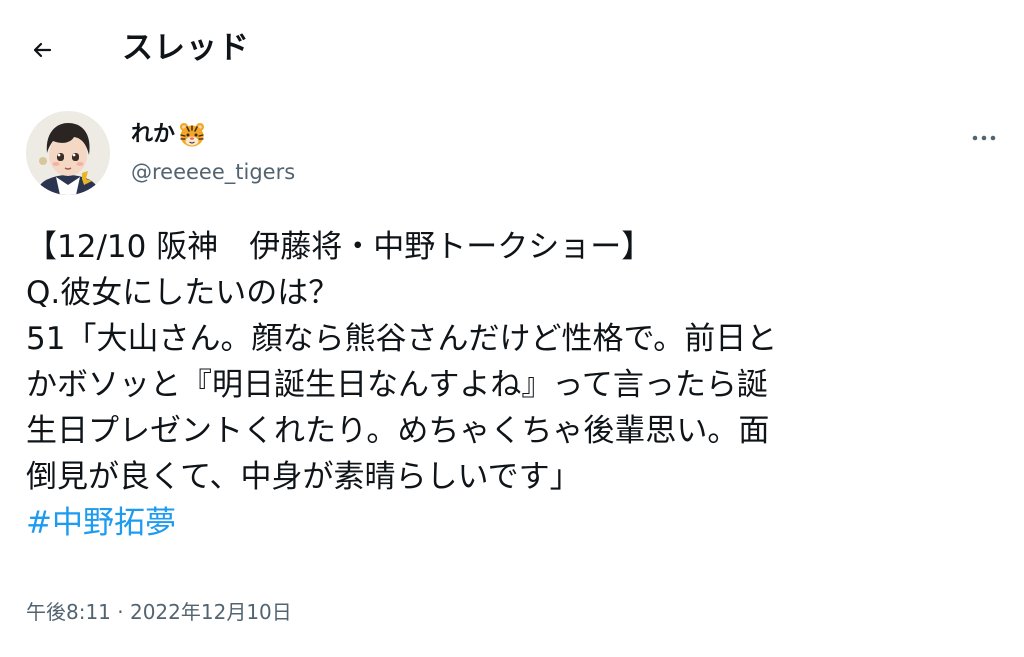  I want to click on more-dots-icon, so click(984, 138).